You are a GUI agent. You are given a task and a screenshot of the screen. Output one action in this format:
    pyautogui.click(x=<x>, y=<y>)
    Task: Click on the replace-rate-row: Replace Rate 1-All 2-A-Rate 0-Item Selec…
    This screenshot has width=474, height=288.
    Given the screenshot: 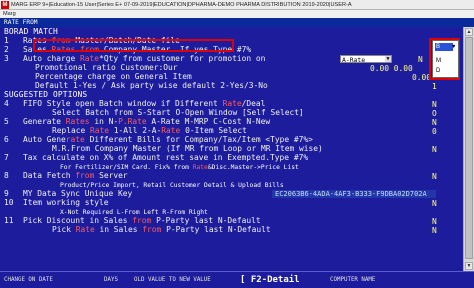 What is the action you would take?
    pyautogui.click(x=149, y=131)
    